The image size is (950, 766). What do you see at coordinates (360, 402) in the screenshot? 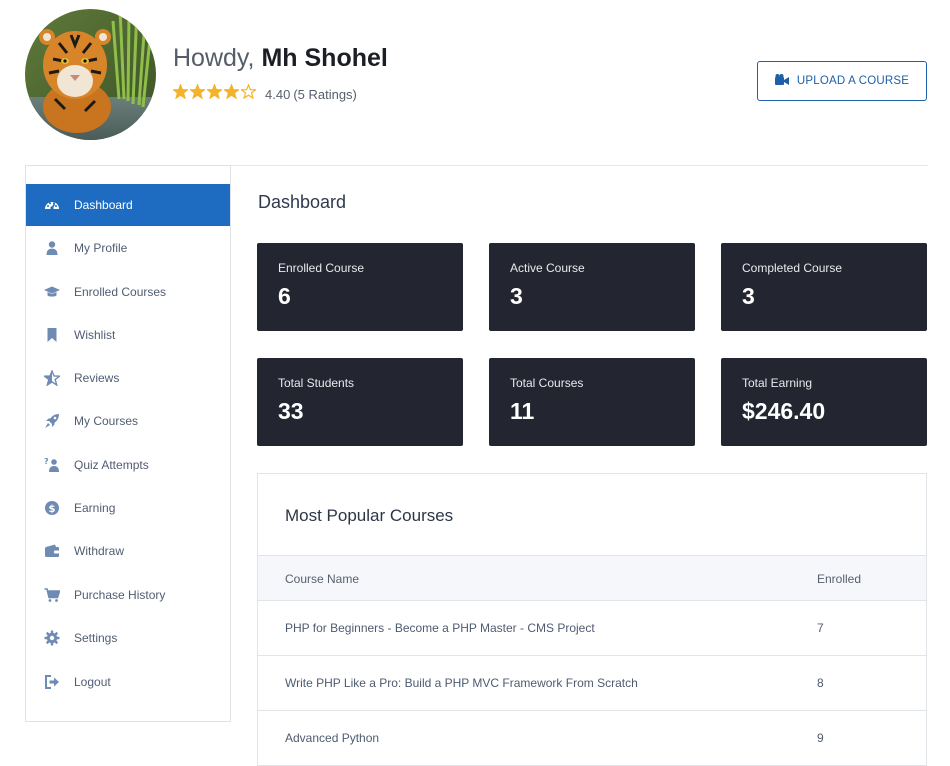
I see `stat-card-total-students: Total Students 33` at bounding box center [360, 402].